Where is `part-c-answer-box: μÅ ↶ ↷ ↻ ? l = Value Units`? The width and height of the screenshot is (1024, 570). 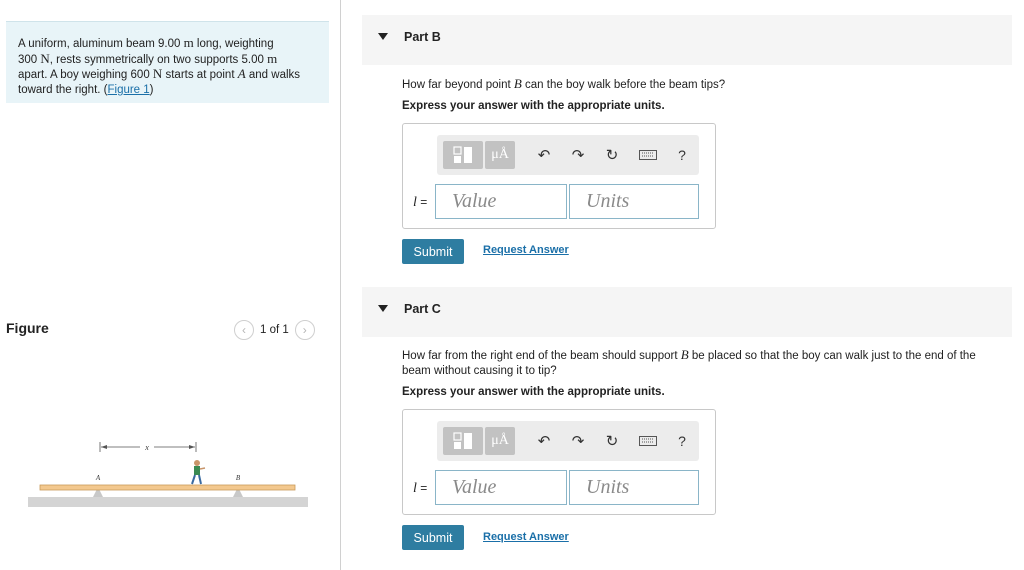 part-c-answer-box: μÅ ↶ ↷ ↻ ? l = Value Units is located at coordinates (559, 462).